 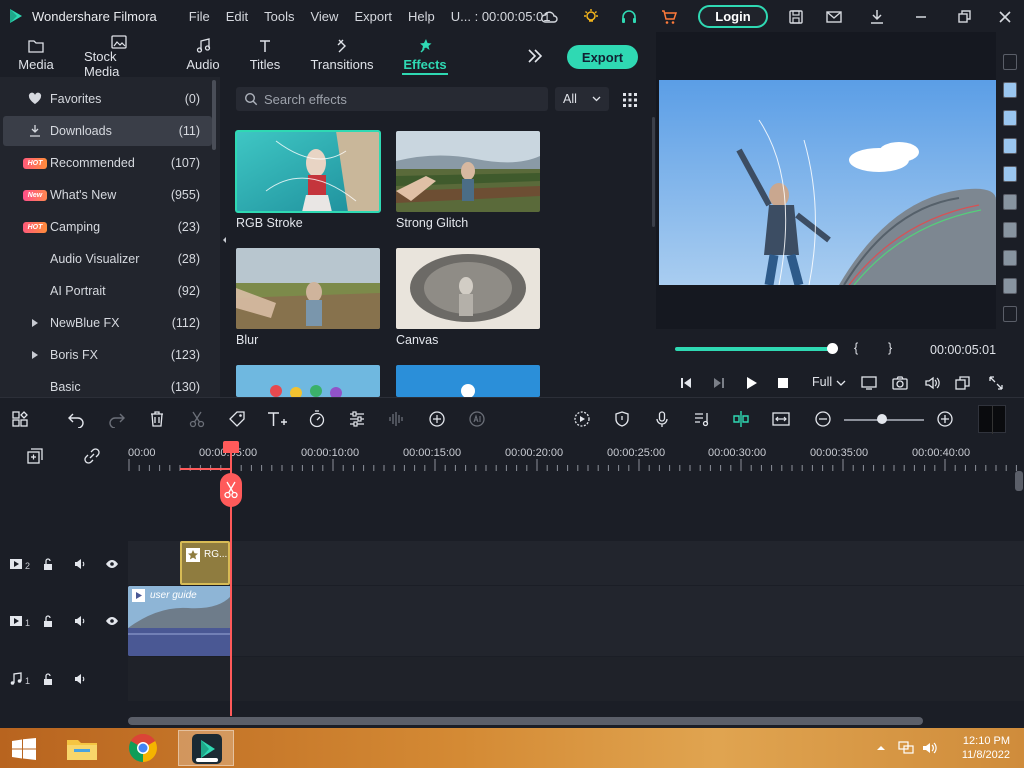 What do you see at coordinates (106, 99) in the screenshot?
I see `category-favorites: Favorites (0)` at bounding box center [106, 99].